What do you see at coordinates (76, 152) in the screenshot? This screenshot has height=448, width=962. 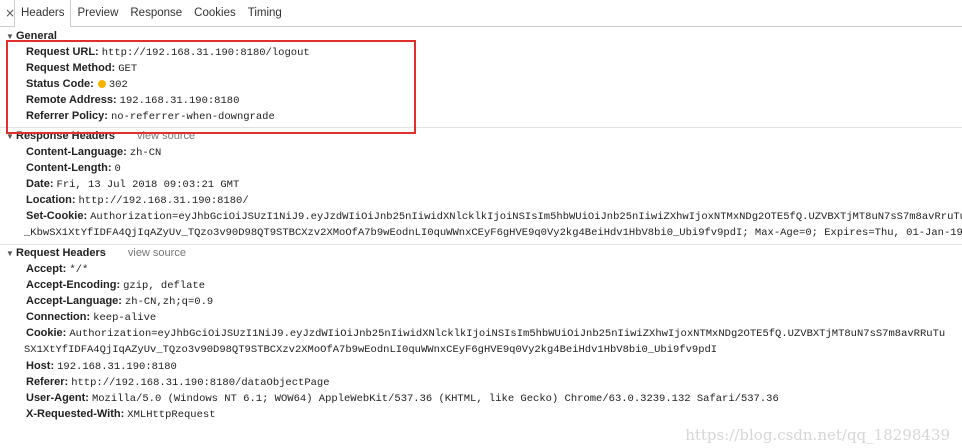 I see `header-key: Content-Language:` at bounding box center [76, 152].